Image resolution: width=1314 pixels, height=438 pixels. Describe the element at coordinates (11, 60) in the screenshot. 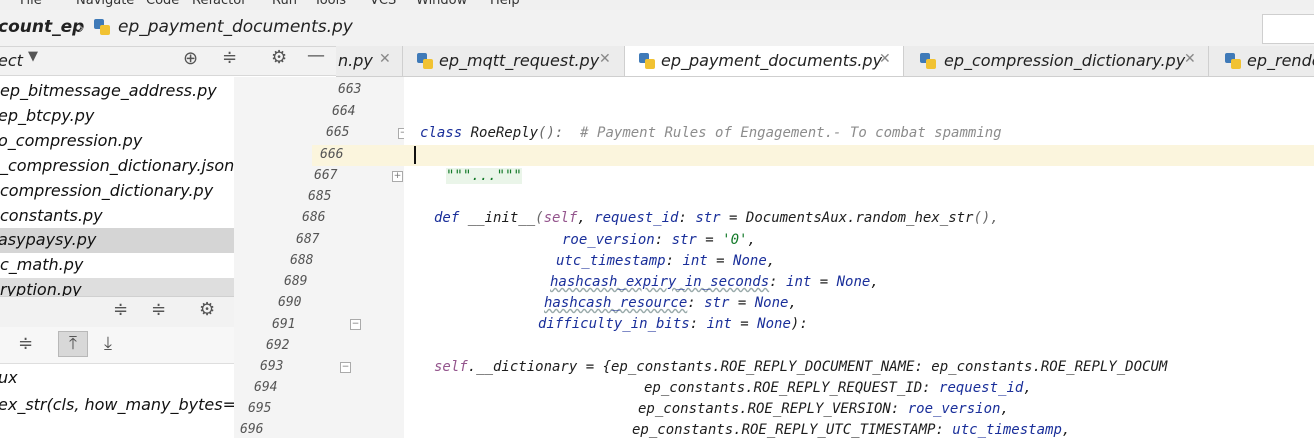

I see `project-view-selector: ect` at that location.